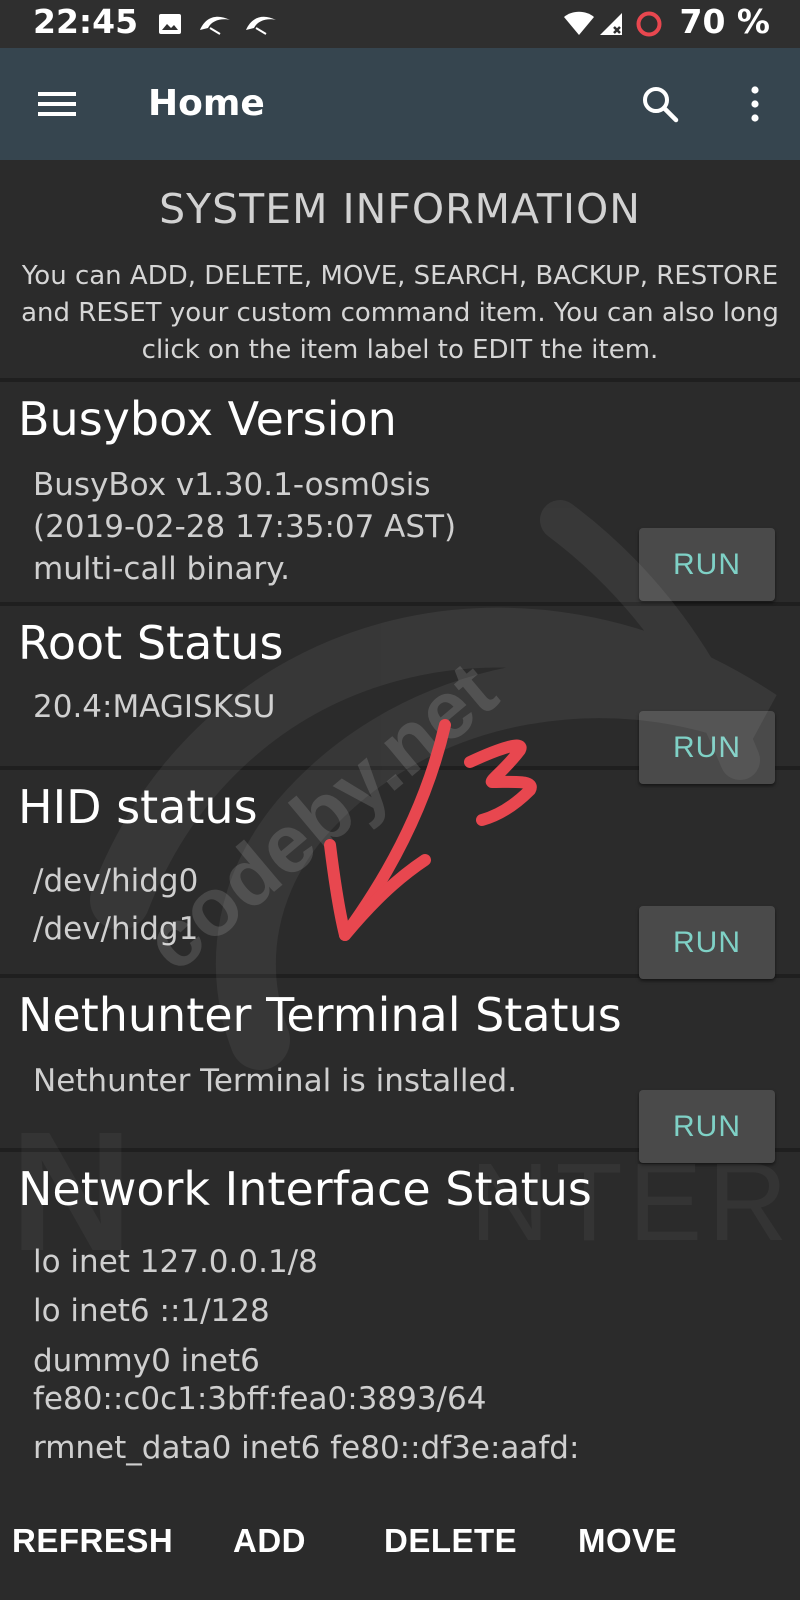 The image size is (800, 1600). I want to click on battery-ring-icon, so click(649, 24).